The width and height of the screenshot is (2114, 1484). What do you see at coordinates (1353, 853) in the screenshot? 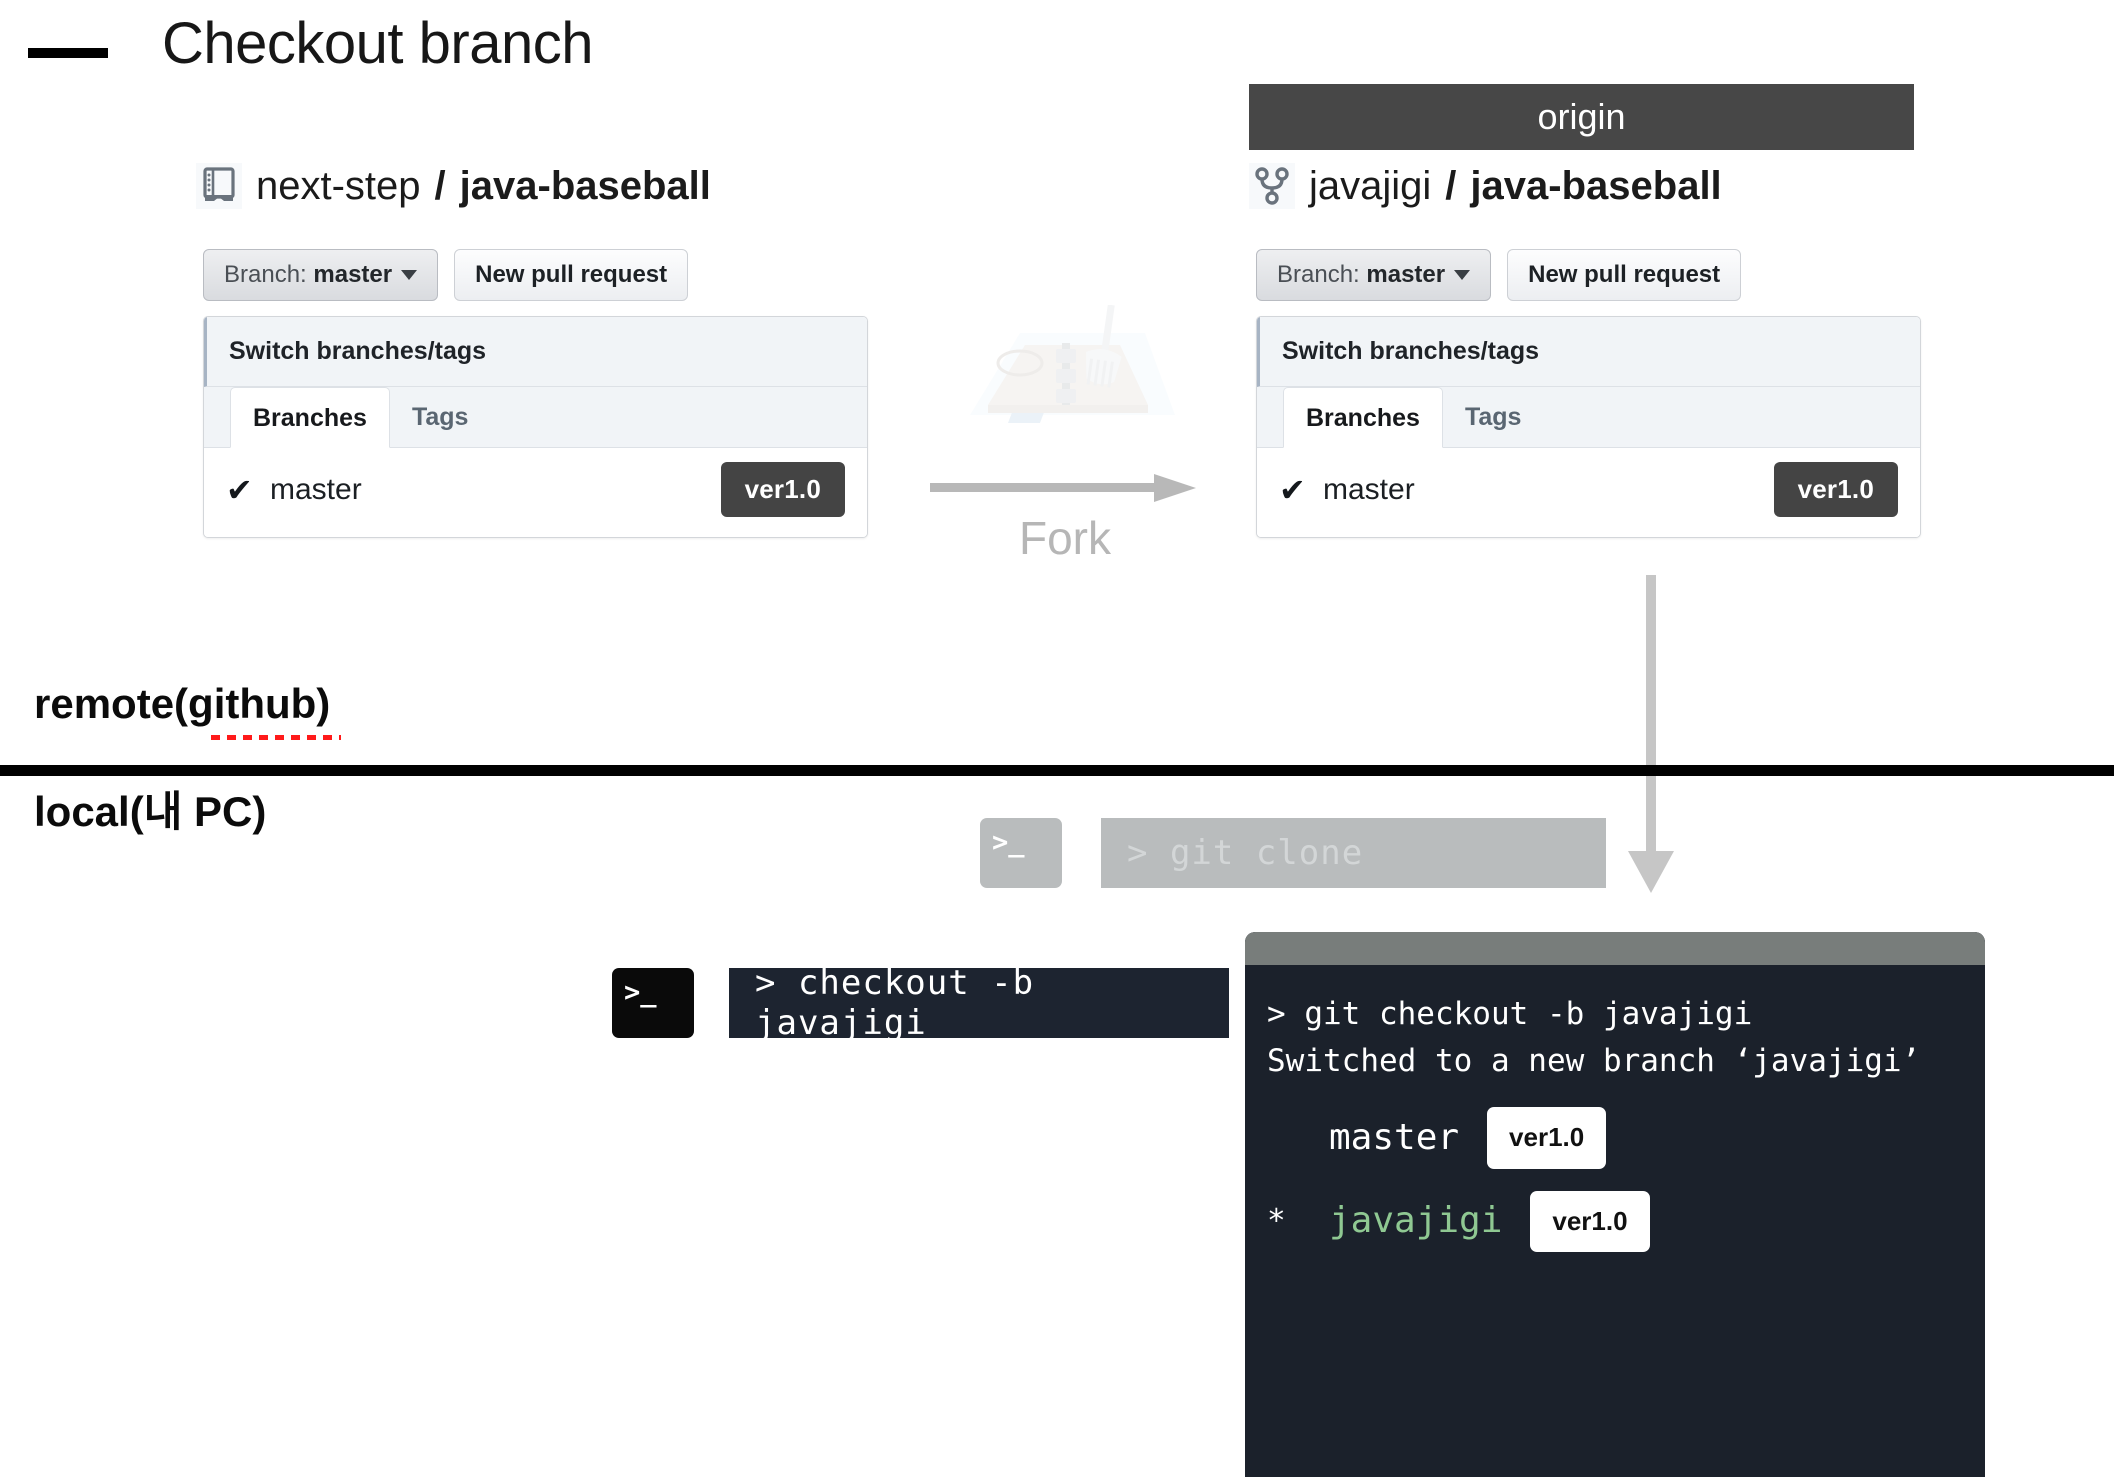
I see `git-clone-command-bar: > git clone` at bounding box center [1353, 853].